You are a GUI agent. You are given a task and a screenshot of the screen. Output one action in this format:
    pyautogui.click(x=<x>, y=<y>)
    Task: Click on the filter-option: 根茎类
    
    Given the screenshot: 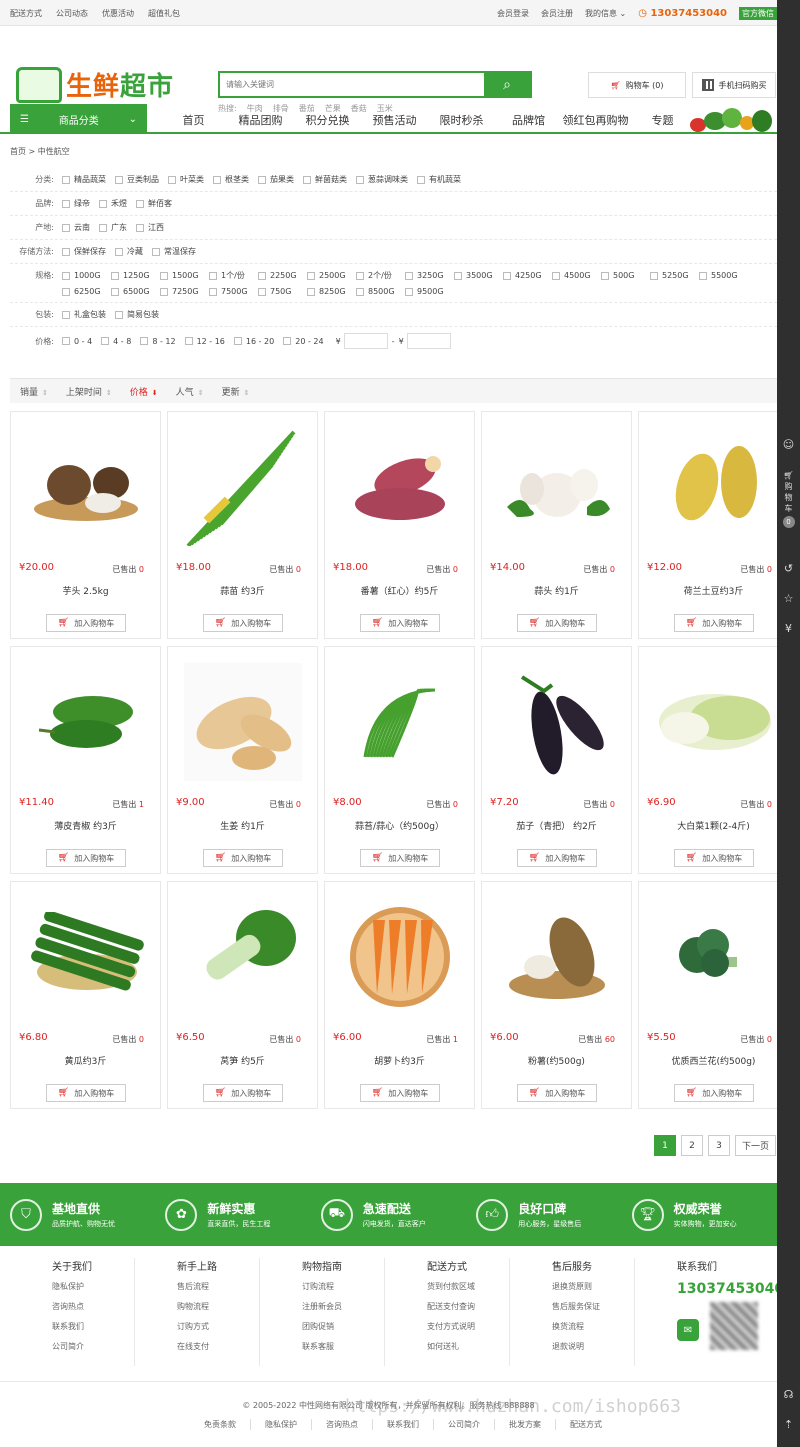 What is the action you would take?
    pyautogui.click(x=231, y=179)
    